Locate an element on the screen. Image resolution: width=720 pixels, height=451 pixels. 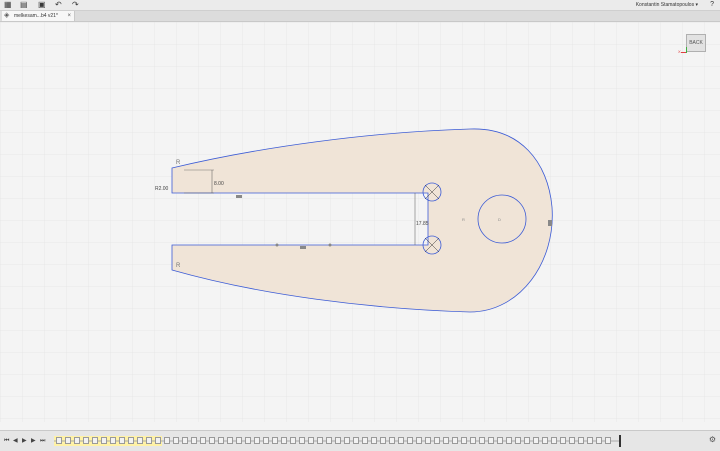
file-icon: ▤ is located at coordinates (24, 5).